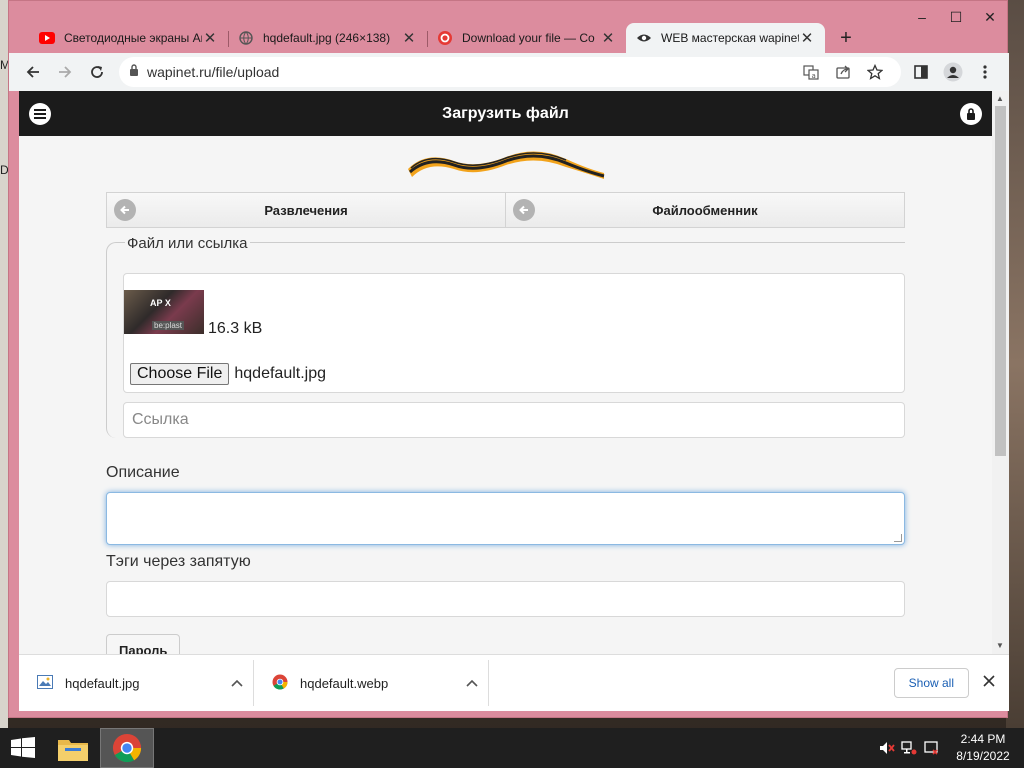 Image resolution: width=1024 pixels, height=768 pixels. What do you see at coordinates (931, 683) in the screenshot?
I see `show-all-downloads-button: Show all` at bounding box center [931, 683].